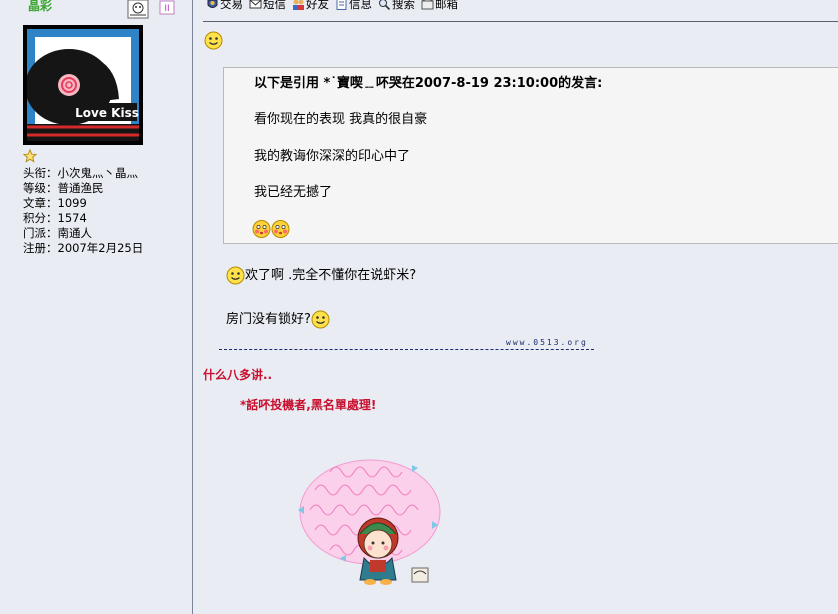  What do you see at coordinates (428, 83) in the screenshot?
I see `quote-header: 以下是引用 *˙寶喫﹎吥哭在2007-8-19 23:10:00的发言:` at bounding box center [428, 83].